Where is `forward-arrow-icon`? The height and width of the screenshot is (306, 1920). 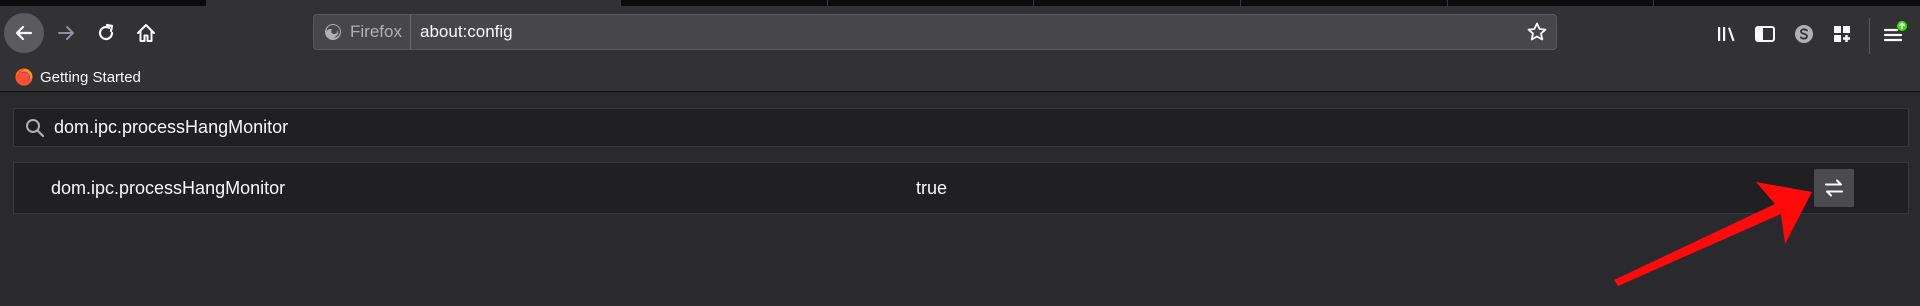
forward-arrow-icon is located at coordinates (66, 33).